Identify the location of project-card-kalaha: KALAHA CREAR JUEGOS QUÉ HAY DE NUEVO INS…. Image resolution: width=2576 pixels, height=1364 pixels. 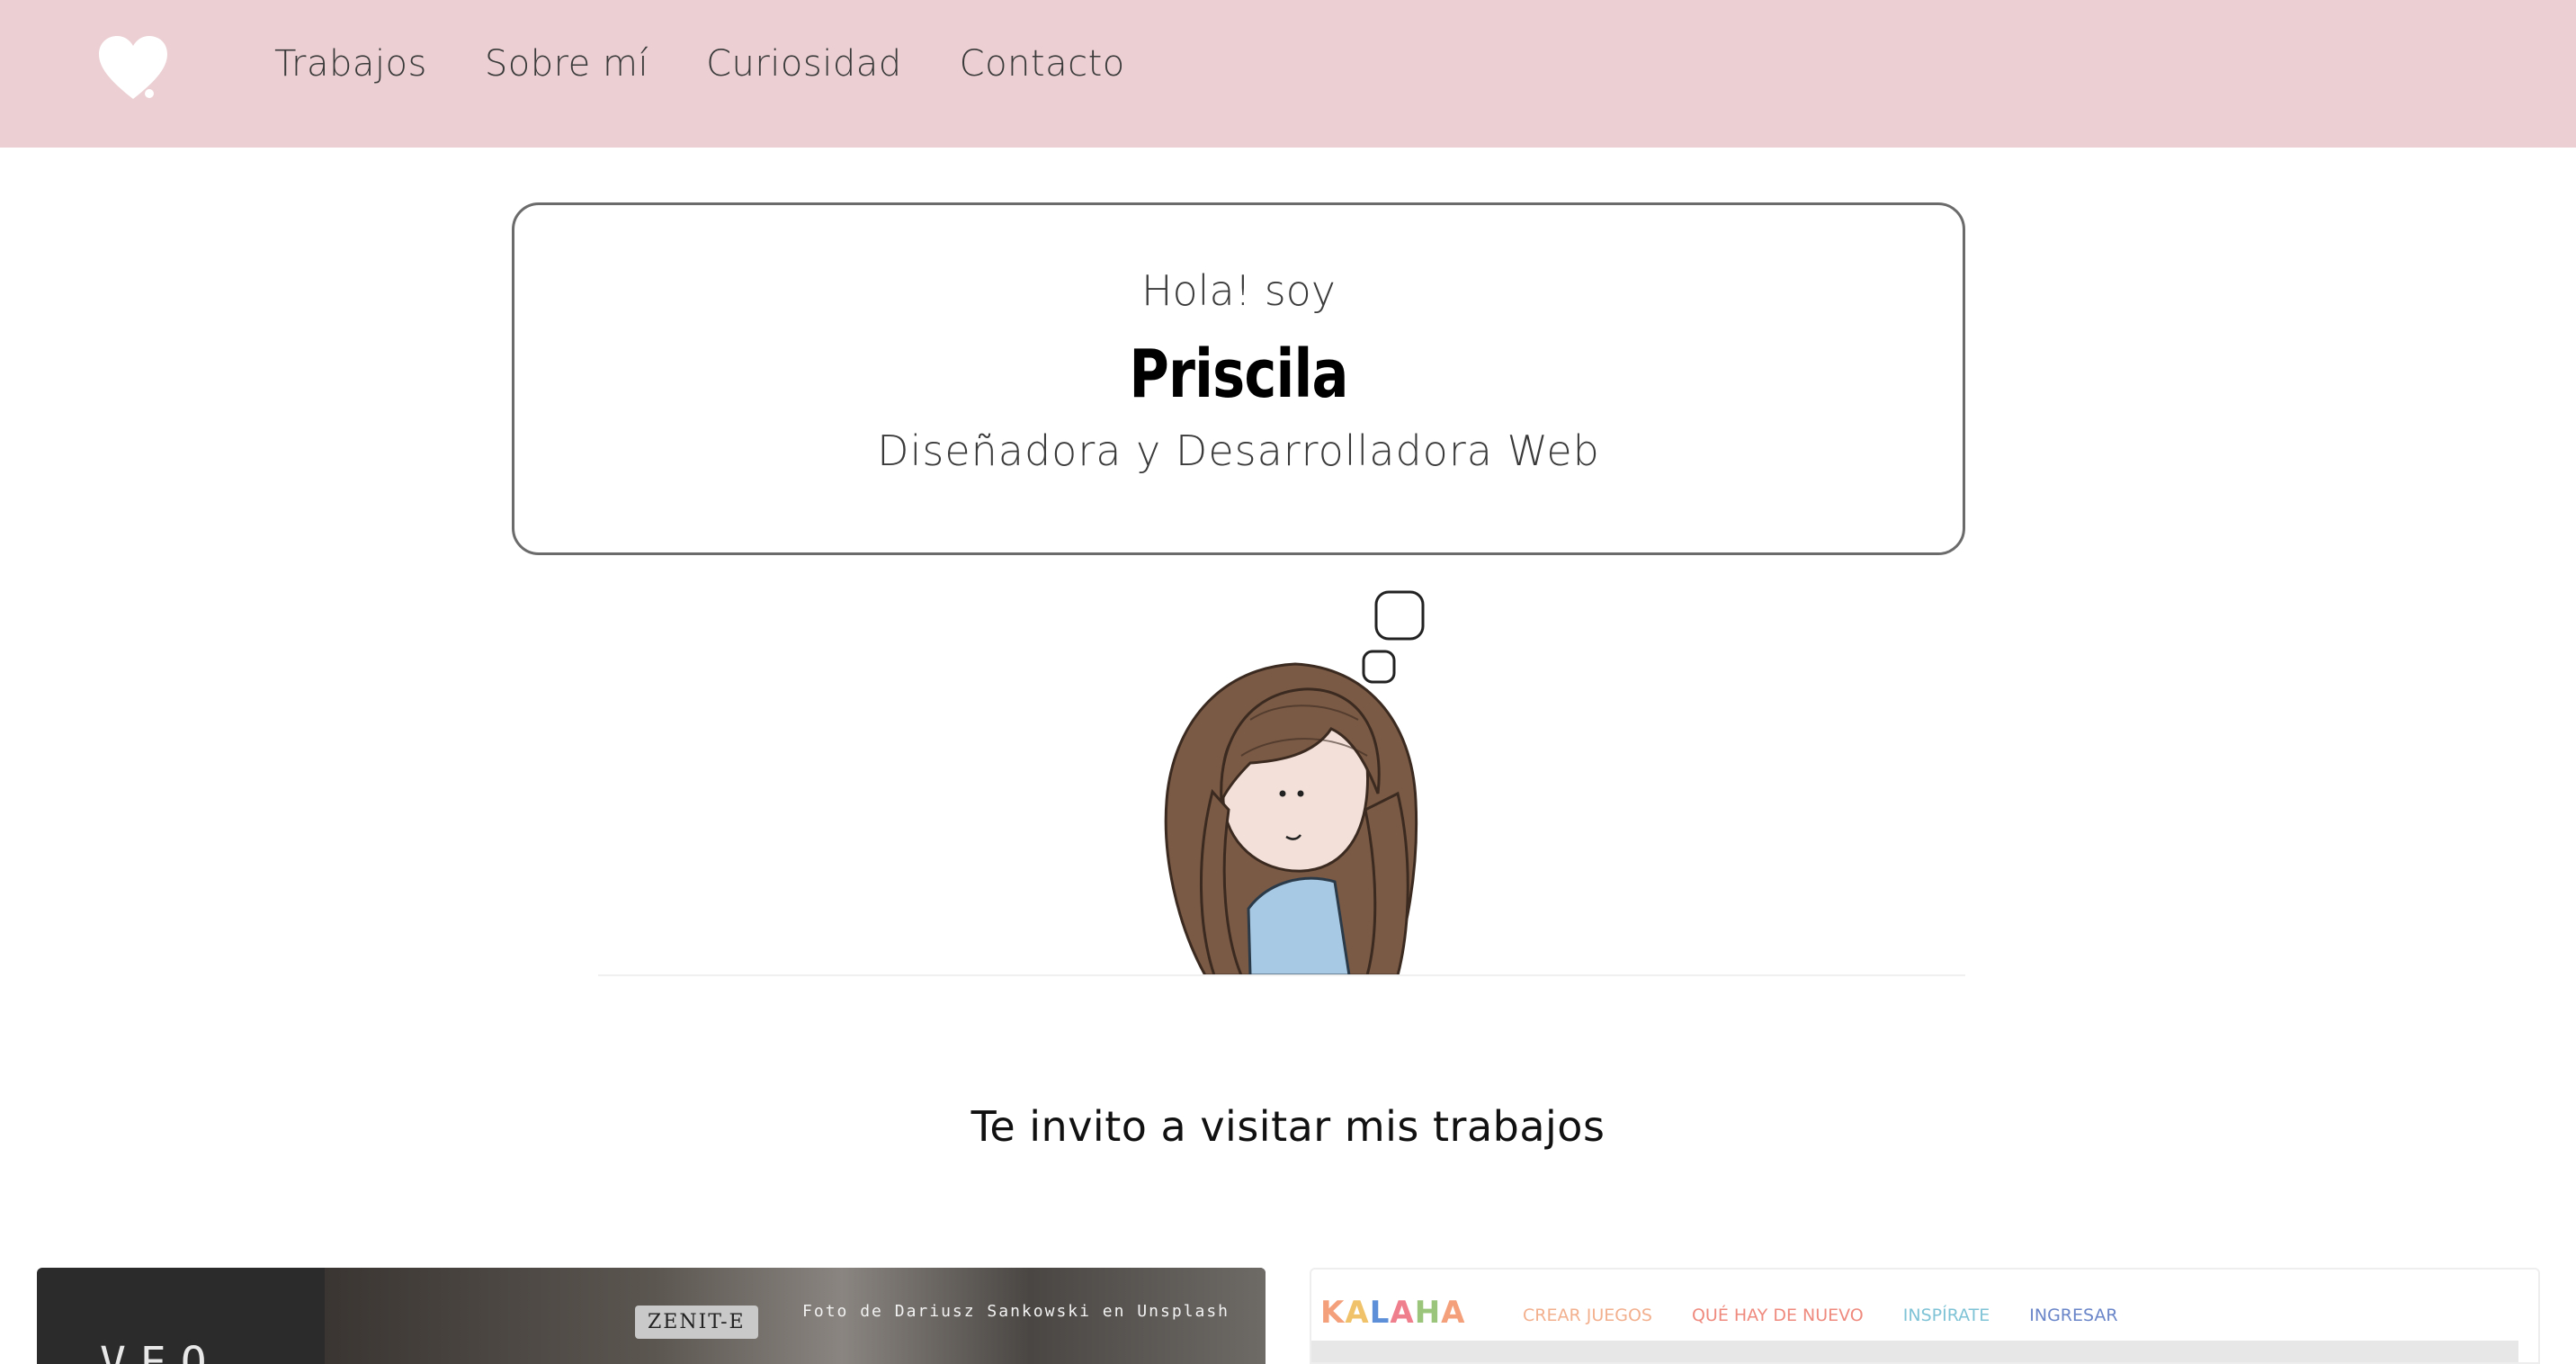
(1925, 1316).